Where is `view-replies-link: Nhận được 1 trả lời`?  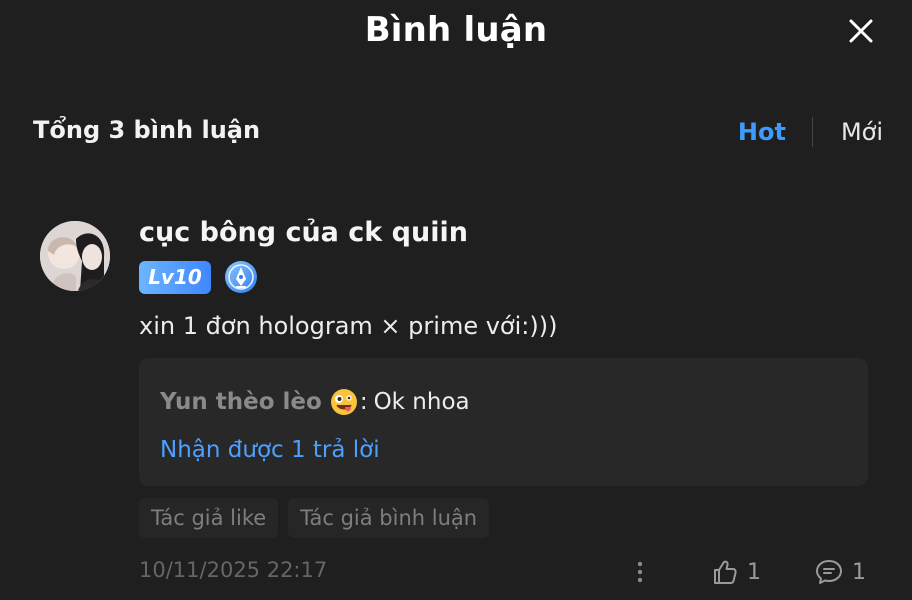 view-replies-link: Nhận được 1 trả lời is located at coordinates (270, 450).